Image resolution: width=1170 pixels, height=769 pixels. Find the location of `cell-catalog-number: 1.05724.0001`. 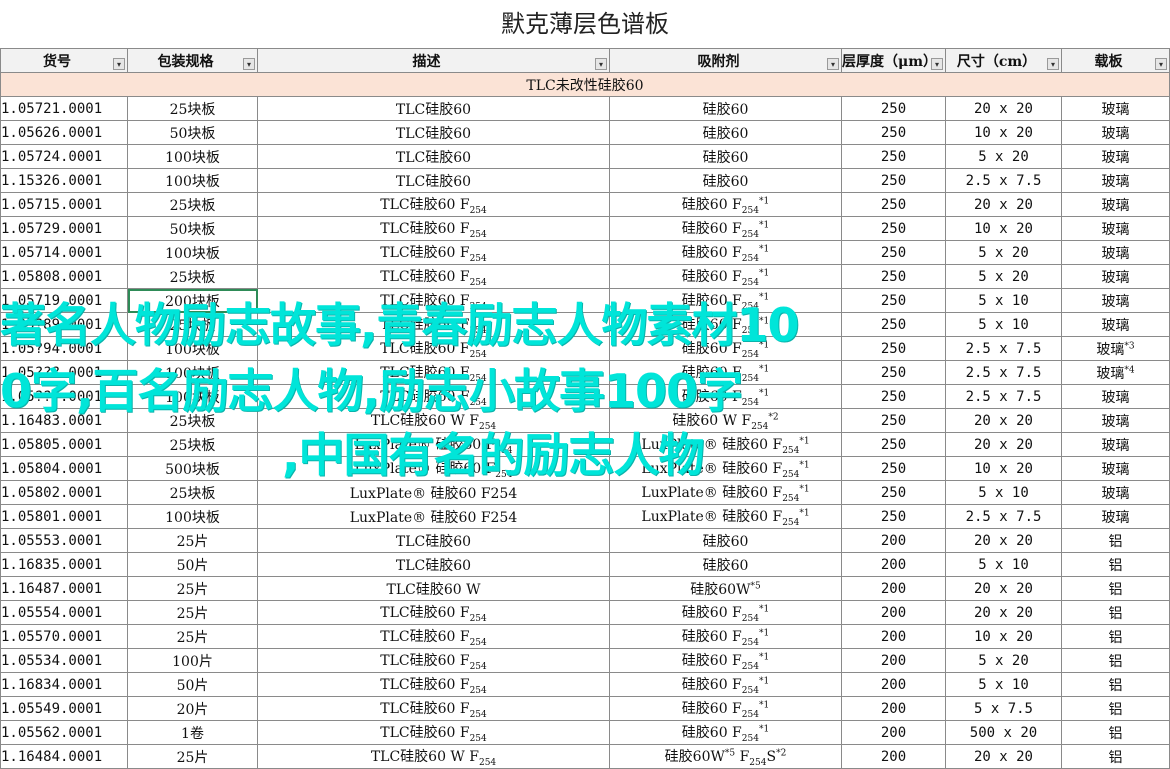

cell-catalog-number: 1.05724.0001 is located at coordinates (64, 156).